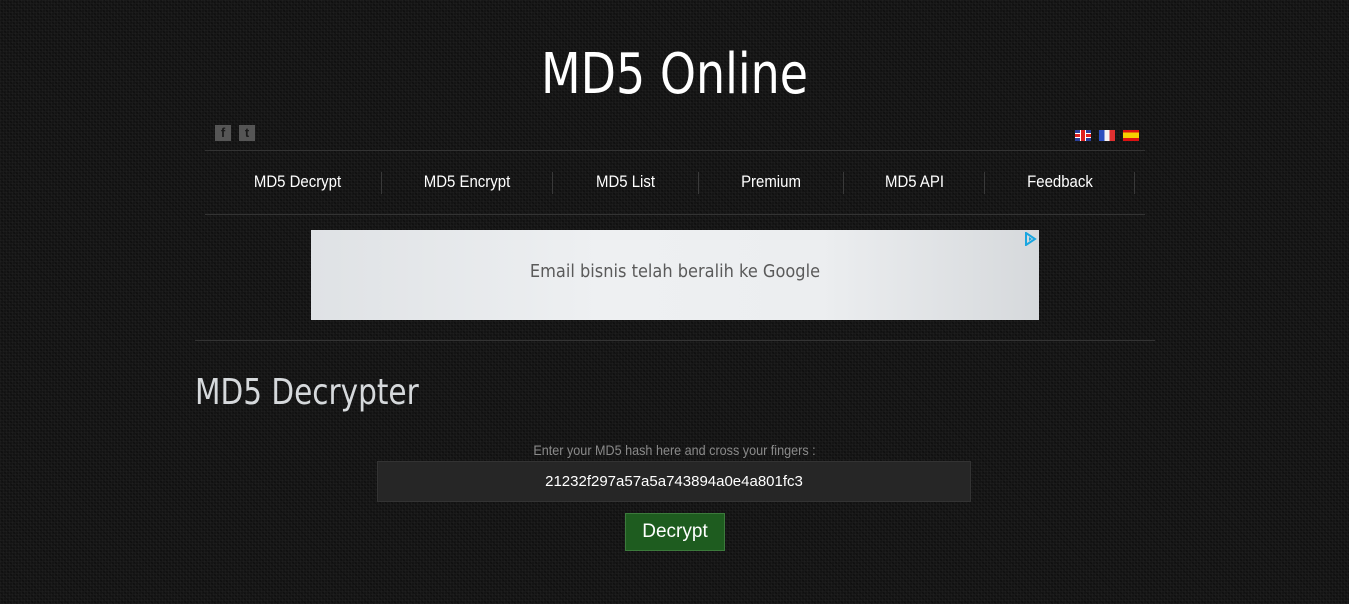 This screenshot has width=1349, height=604. I want to click on france-flag-icon, so click(1107, 135).